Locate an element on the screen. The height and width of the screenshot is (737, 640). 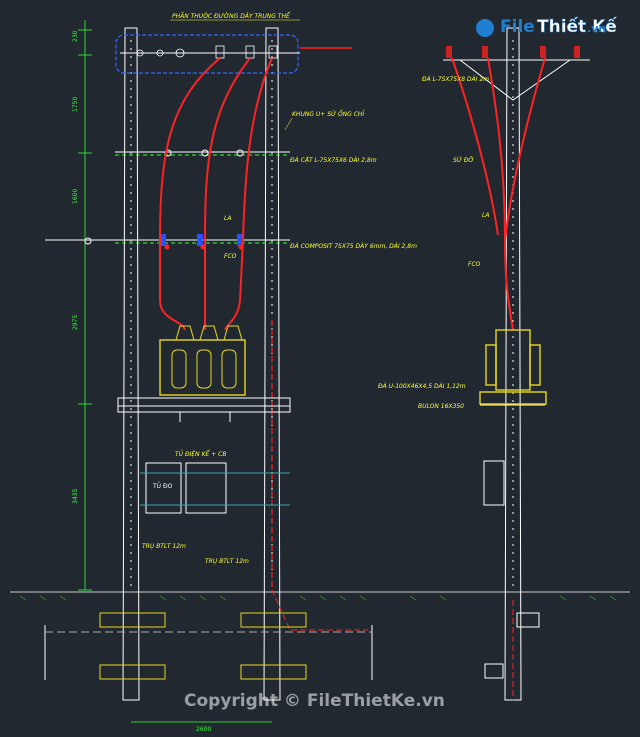
span-dimension: 2600 is located at coordinates (203, 729).